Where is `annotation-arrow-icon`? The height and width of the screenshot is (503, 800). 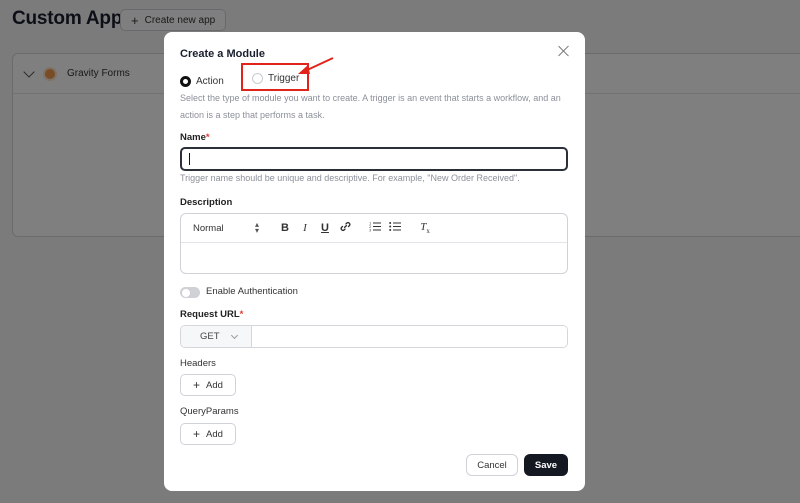
annotation-arrow-icon is located at coordinates (316, 65).